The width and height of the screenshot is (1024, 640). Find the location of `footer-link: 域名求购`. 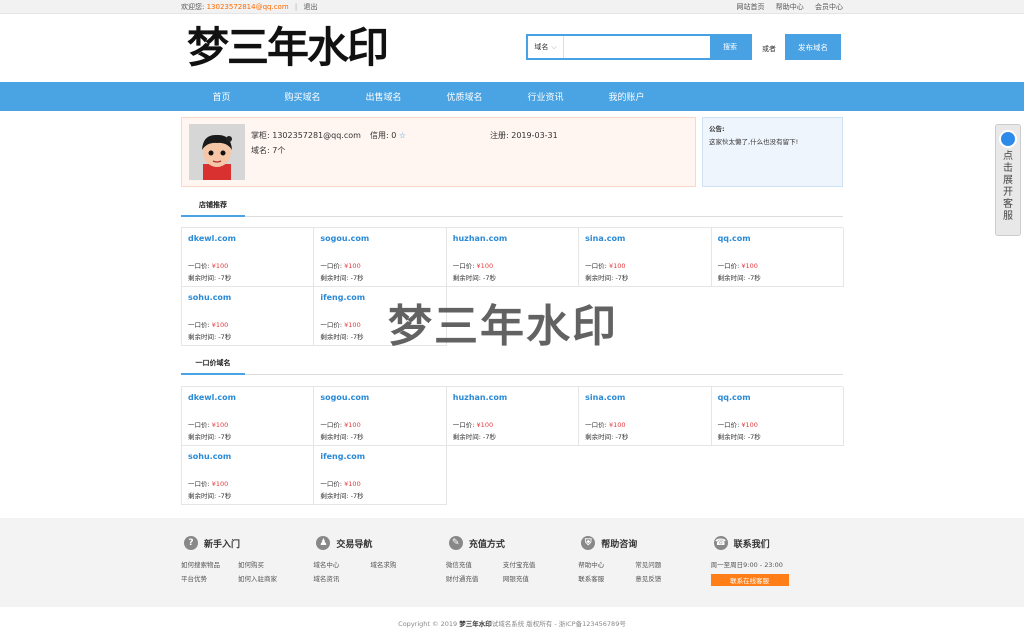

footer-link: 域名求购 is located at coordinates (398, 564).